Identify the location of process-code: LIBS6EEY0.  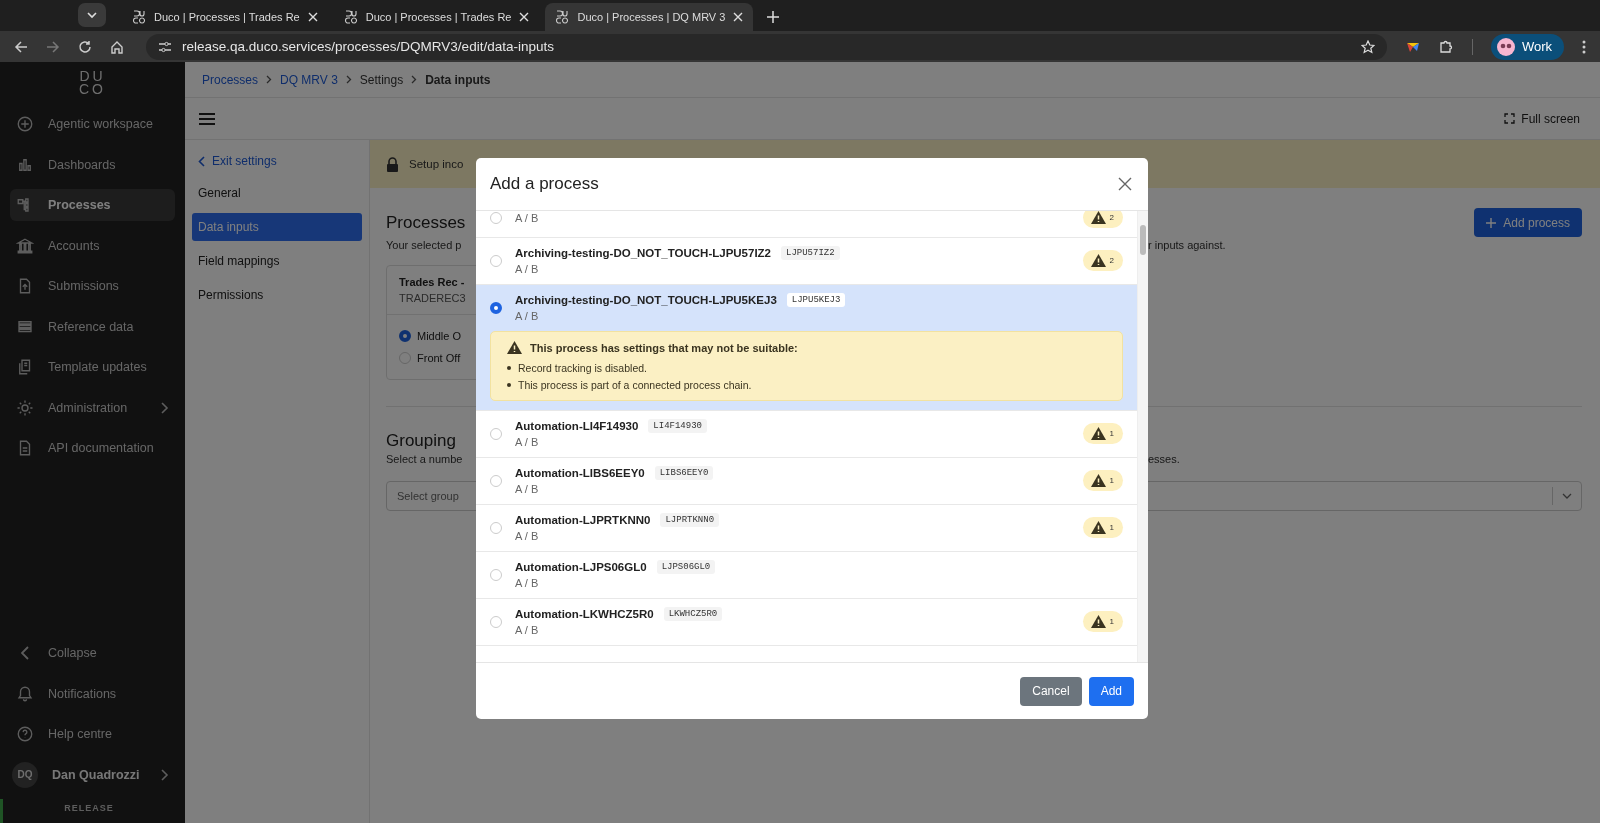
(684, 473).